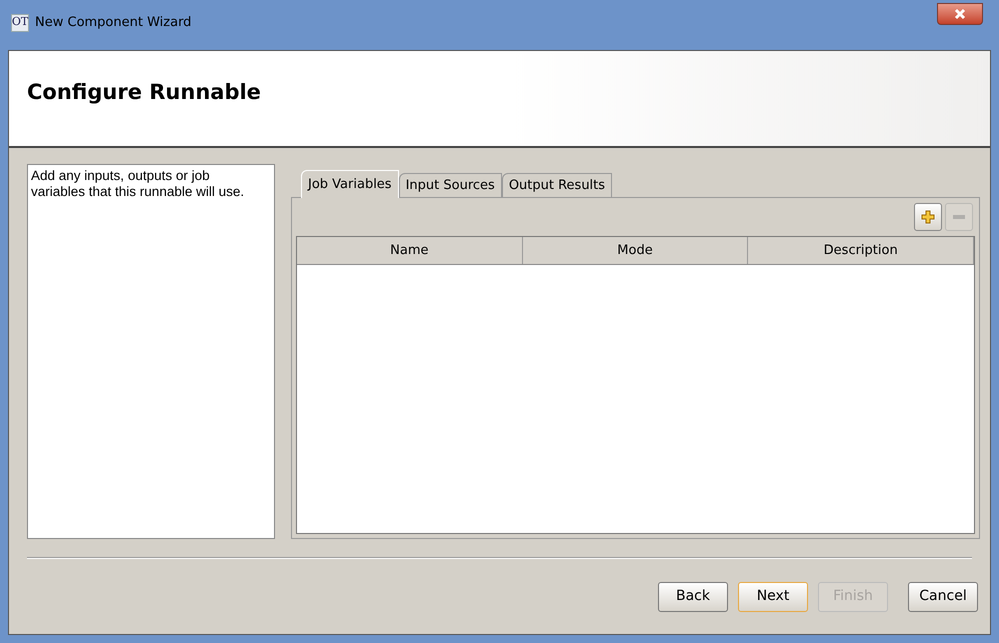  Describe the element at coordinates (959, 217) in the screenshot. I see `minus-icon` at that location.